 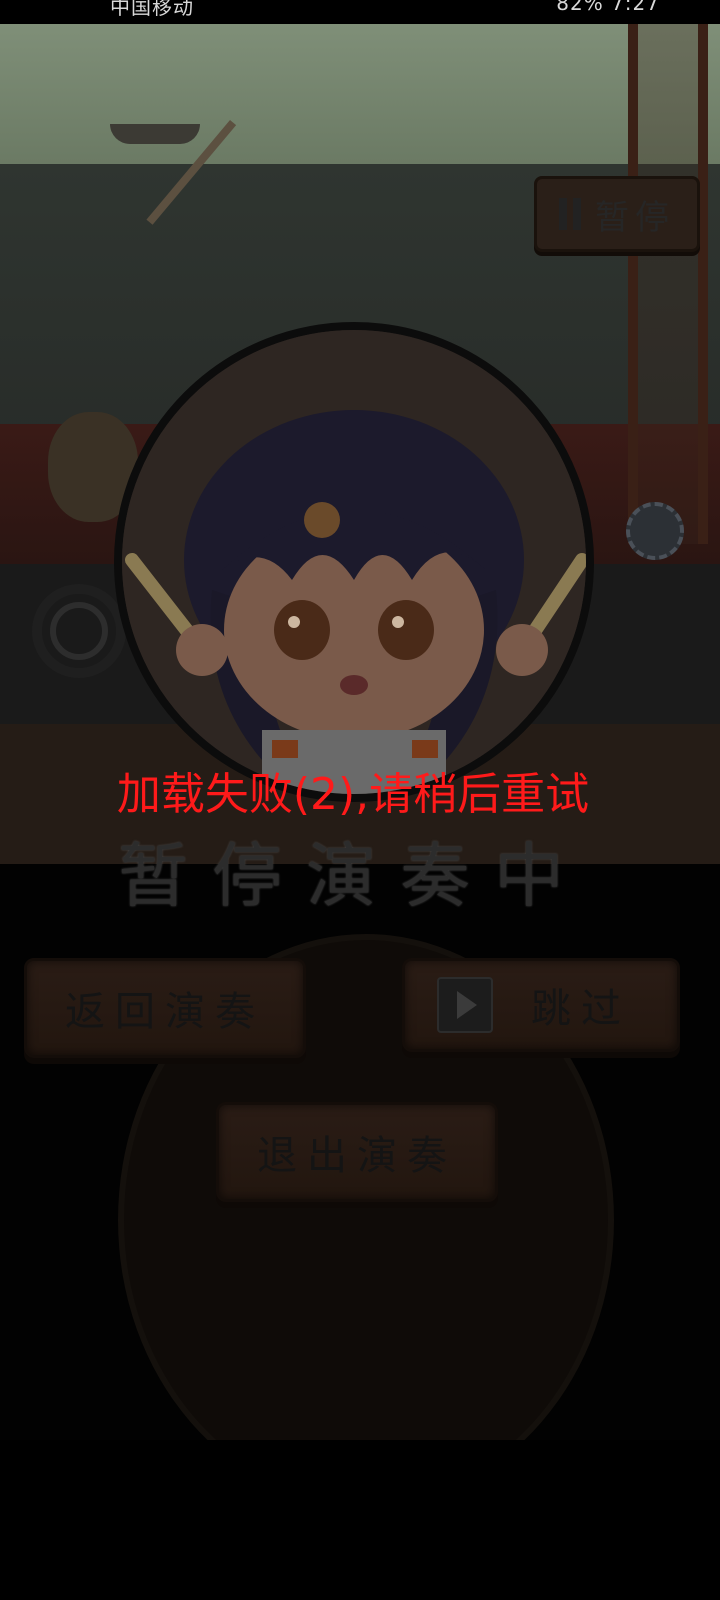 I want to click on resume-button: 返回演奏, so click(x=165, y=1008).